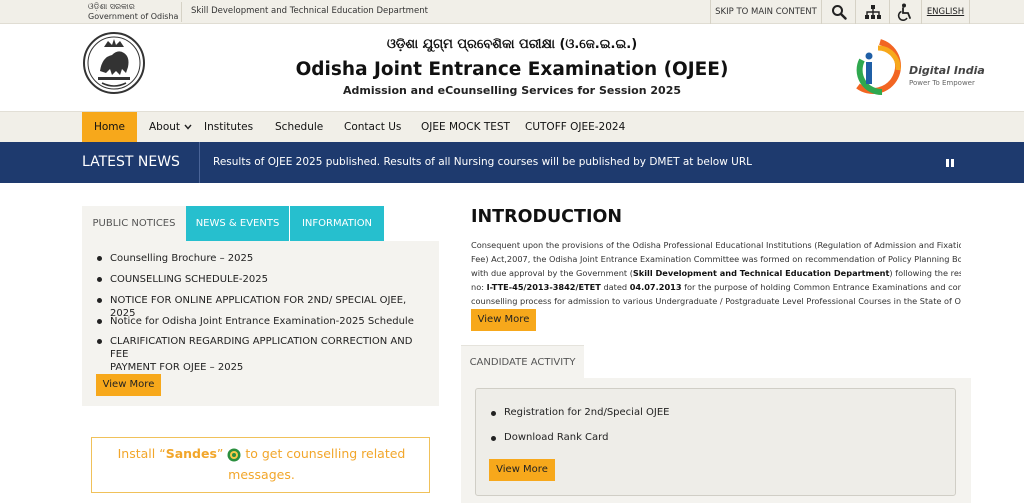 The height and width of the screenshot is (503, 1024). I want to click on skip-to-main-content-link: SKIP TO MAIN CONTENT, so click(766, 12).